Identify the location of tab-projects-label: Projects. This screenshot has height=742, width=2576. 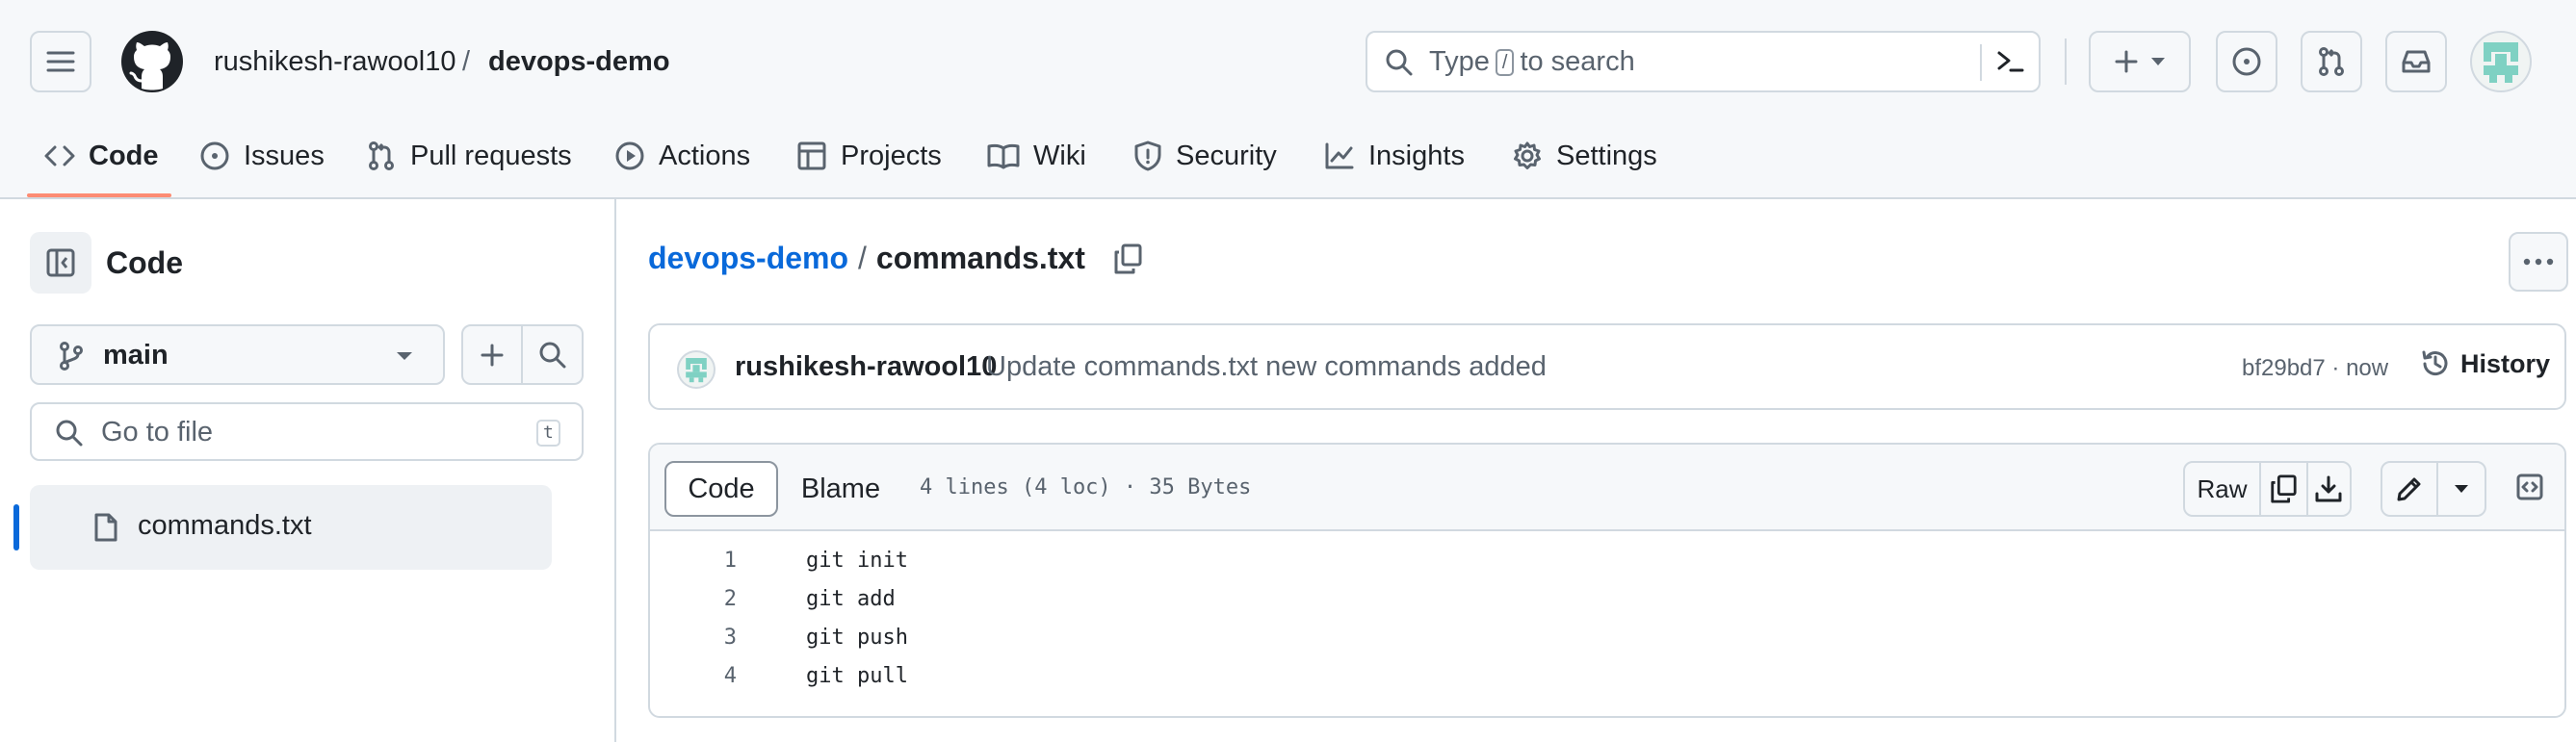
(891, 156).